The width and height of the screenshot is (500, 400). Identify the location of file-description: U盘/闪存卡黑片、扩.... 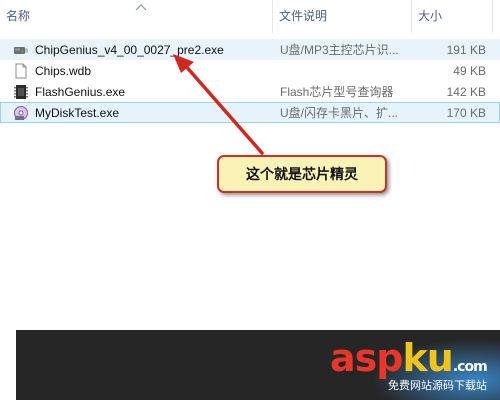
(339, 113).